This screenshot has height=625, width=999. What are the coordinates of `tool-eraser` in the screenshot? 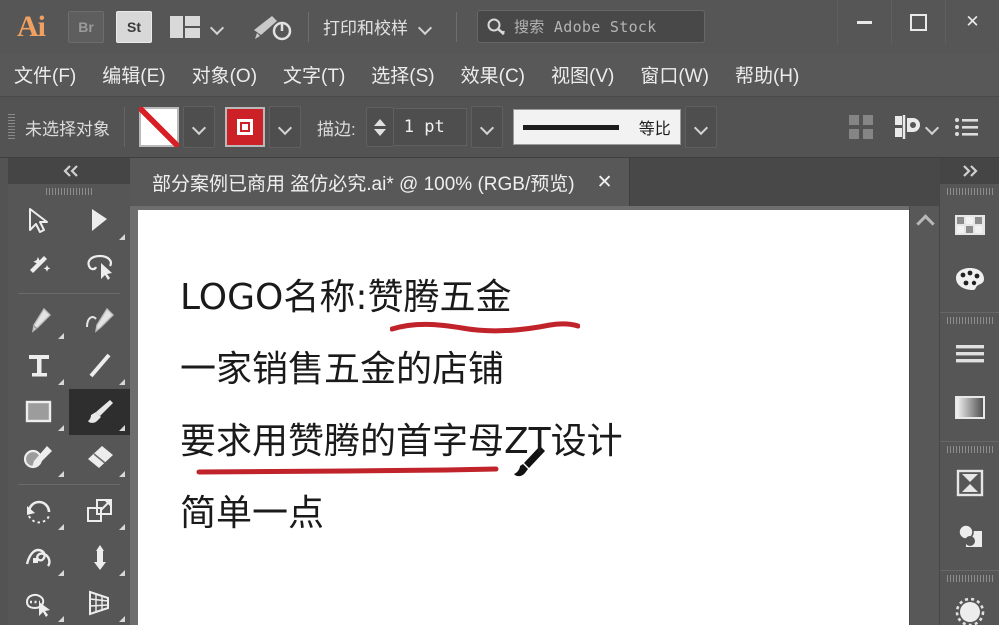 It's located at (99, 458).